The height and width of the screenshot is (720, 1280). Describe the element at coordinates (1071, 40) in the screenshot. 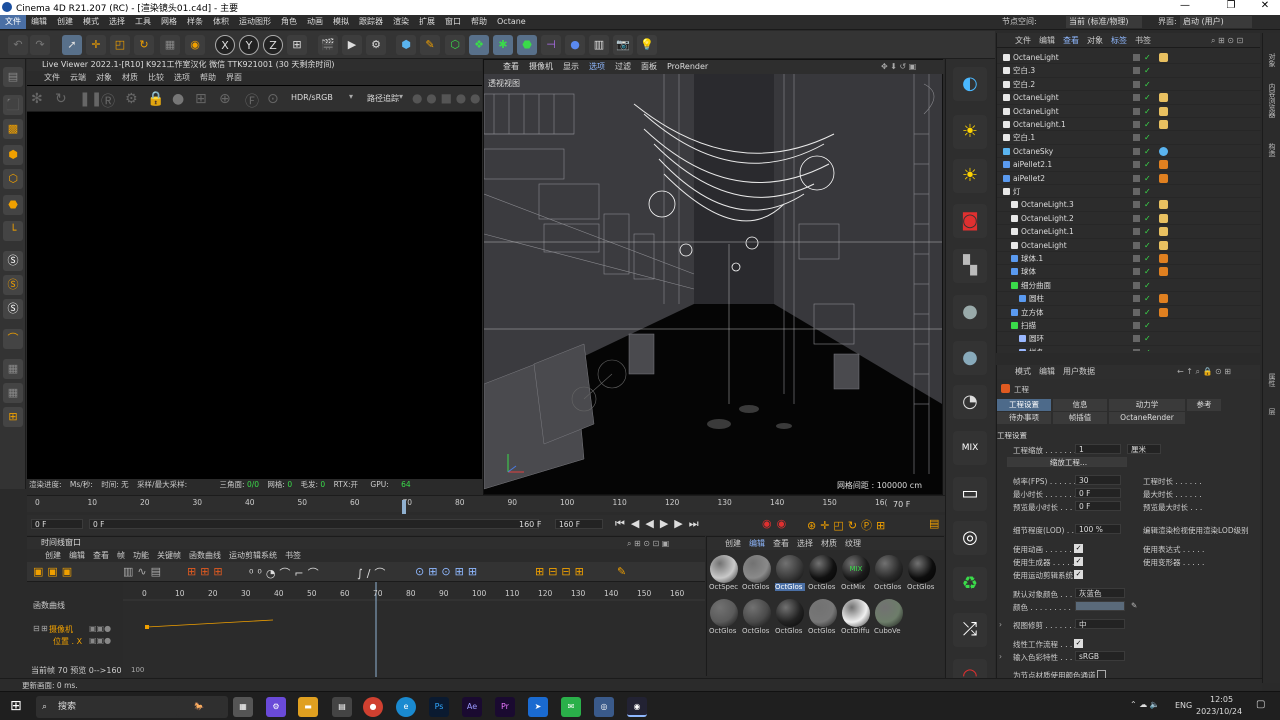

I see `om-menu-view: 查看` at that location.